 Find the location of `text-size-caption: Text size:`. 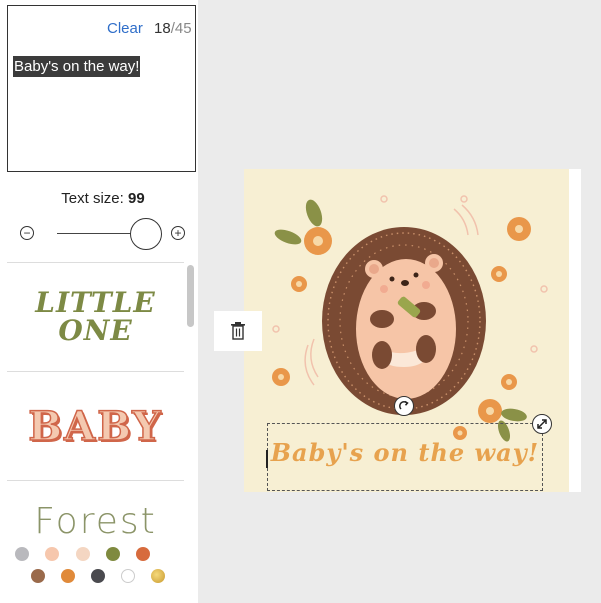

text-size-caption: Text size: is located at coordinates (92, 198).